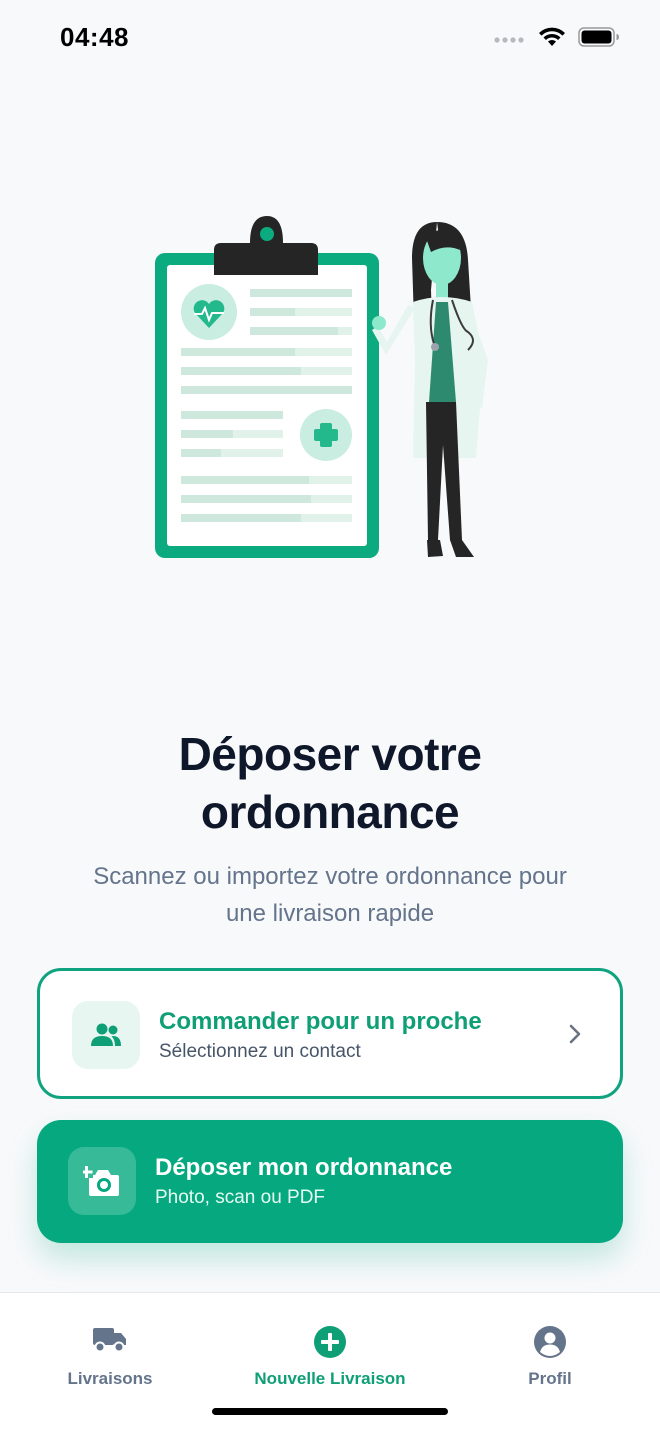 The width and height of the screenshot is (660, 1429). Describe the element at coordinates (330, 783) in the screenshot. I see `page-title: Déposer votre ordonnance` at that location.